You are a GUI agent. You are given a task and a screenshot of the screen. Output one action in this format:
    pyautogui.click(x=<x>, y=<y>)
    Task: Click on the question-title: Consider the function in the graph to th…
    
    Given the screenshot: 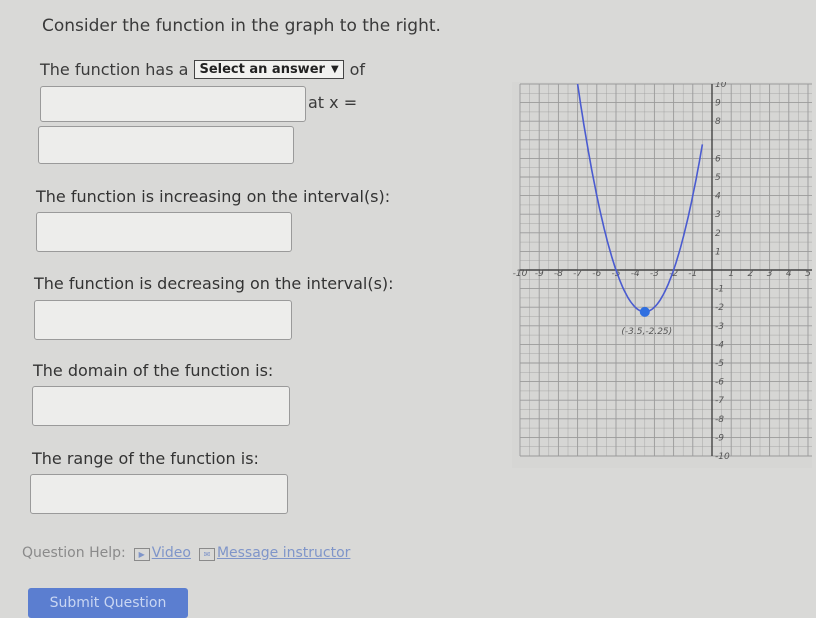 What is the action you would take?
    pyautogui.click(x=241, y=26)
    